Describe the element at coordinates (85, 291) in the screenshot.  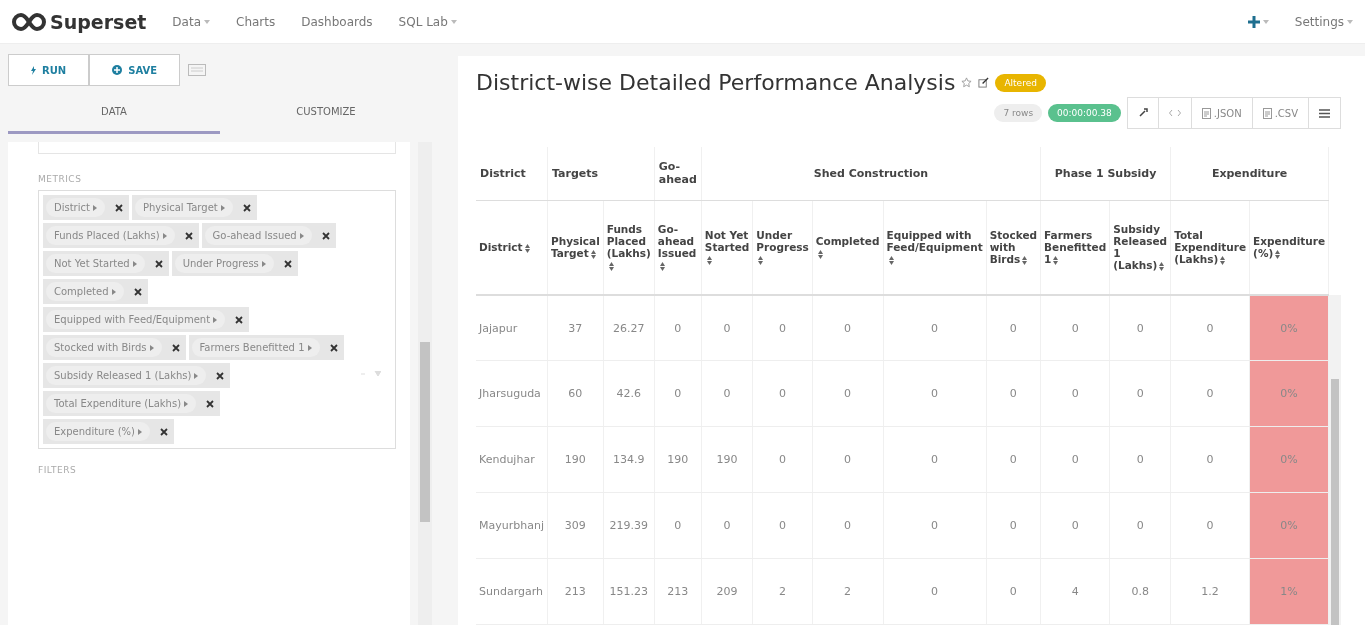
I see `metric-label: Completed` at that location.